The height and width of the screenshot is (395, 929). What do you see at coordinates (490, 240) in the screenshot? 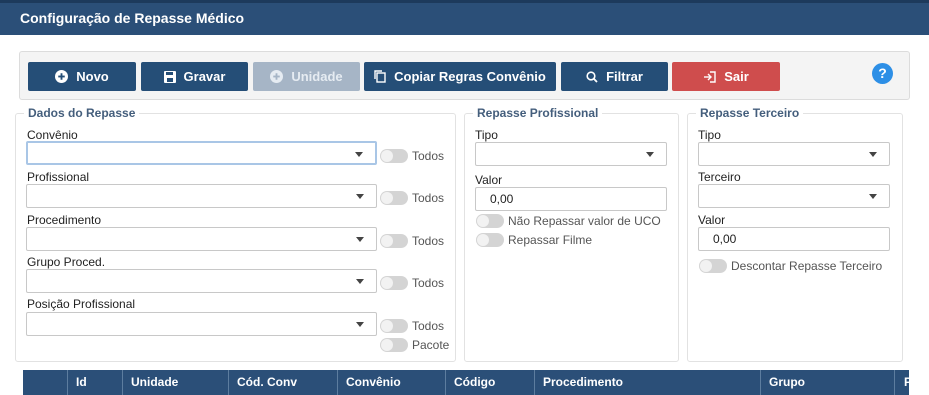
I see `repassar-filme-toggle` at bounding box center [490, 240].